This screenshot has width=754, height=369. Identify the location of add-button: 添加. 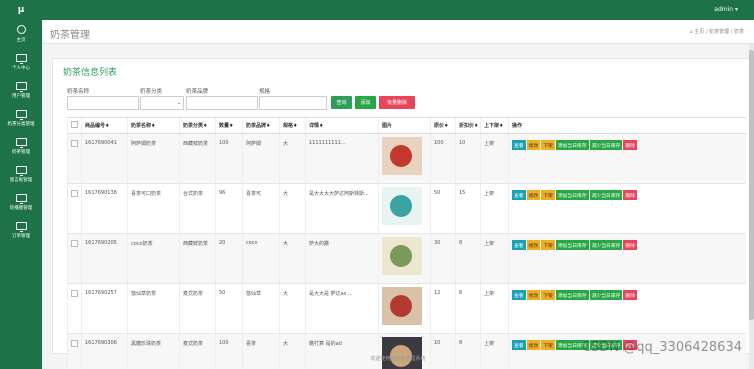
(365, 102).